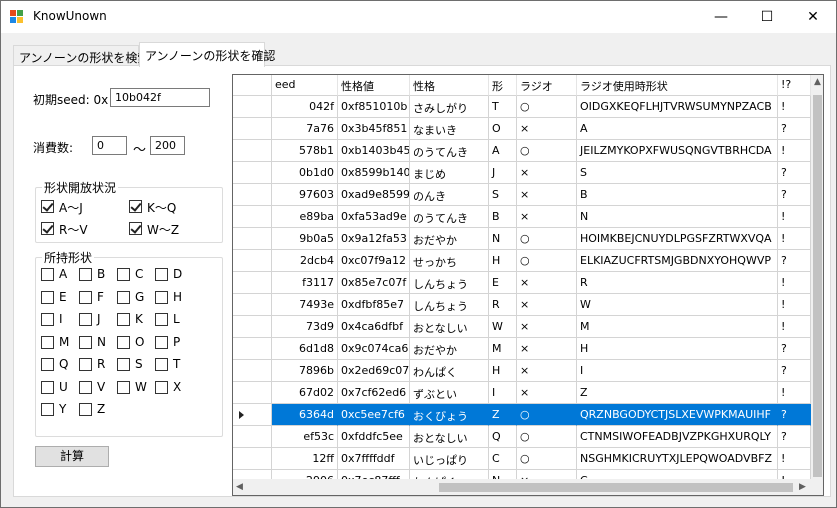 The height and width of the screenshot is (508, 837). I want to click on cell-personality-value: 0xc5ee7cf6, so click(374, 415).